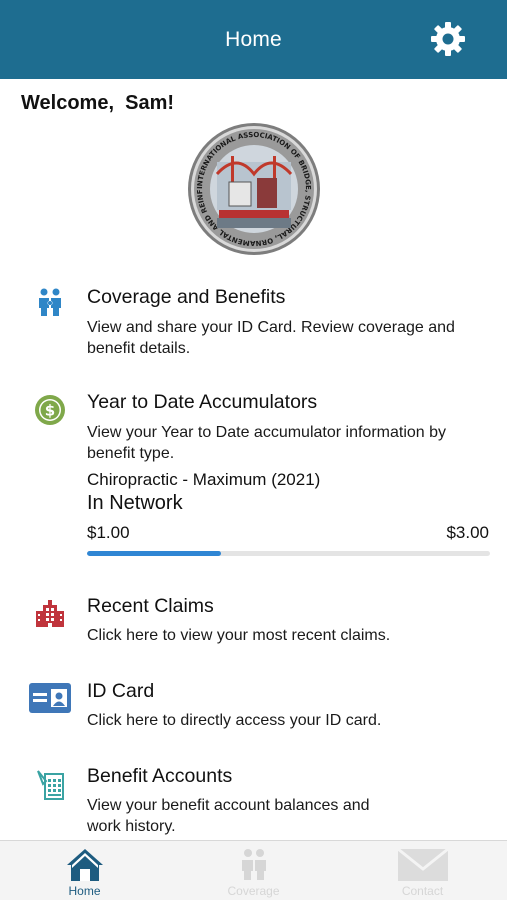  I want to click on tab-home: Home, so click(84, 870).